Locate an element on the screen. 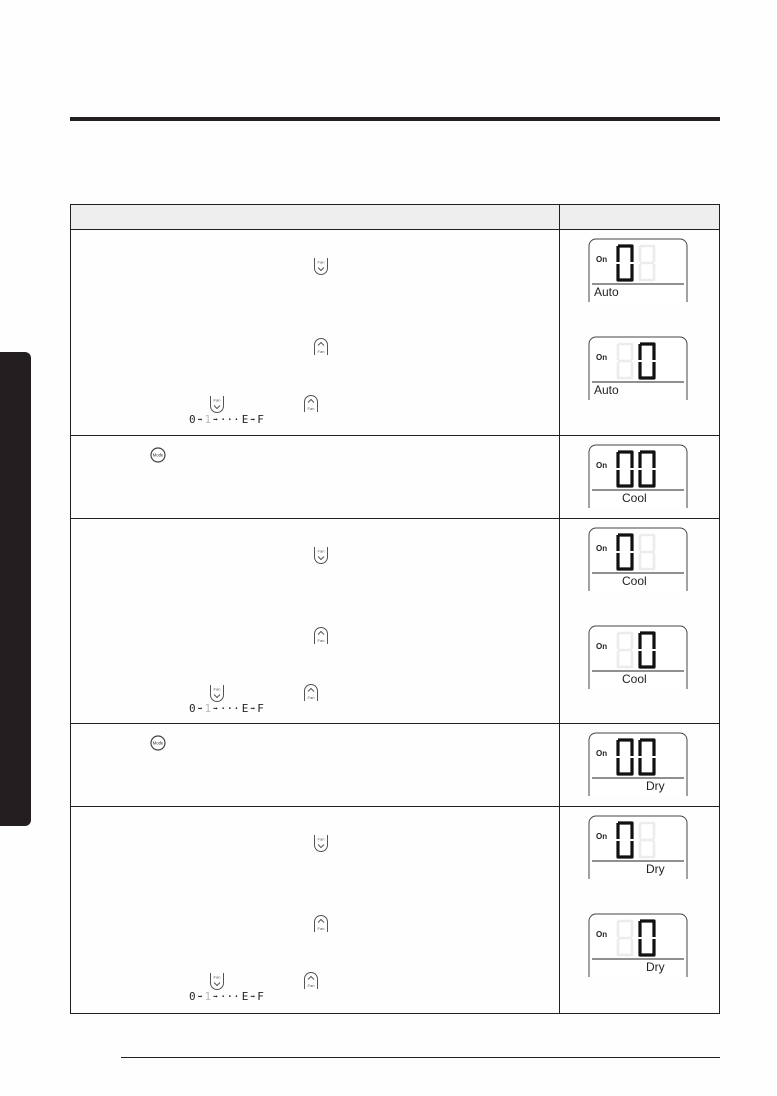  display-cell: On Dry On Dry is located at coordinates (639, 910).